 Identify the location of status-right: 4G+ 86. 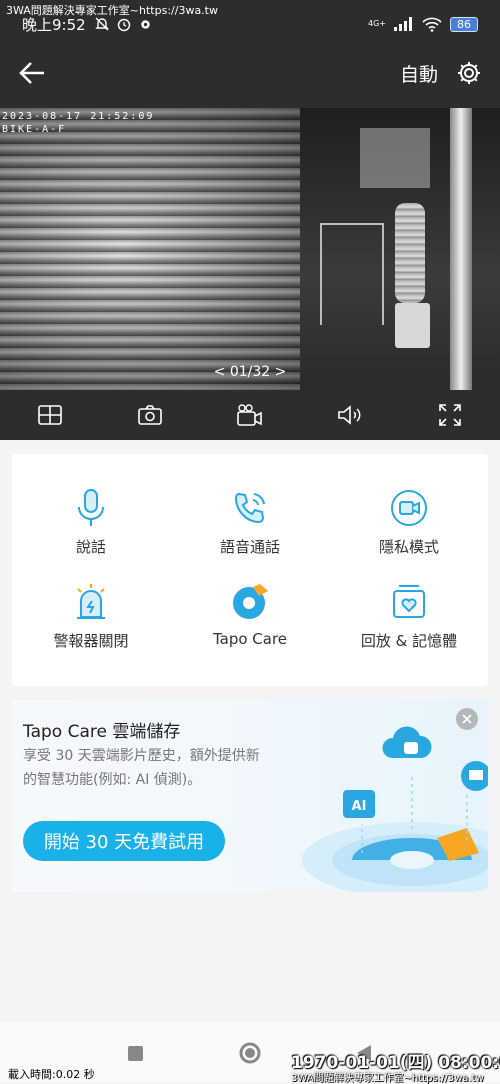
(423, 24).